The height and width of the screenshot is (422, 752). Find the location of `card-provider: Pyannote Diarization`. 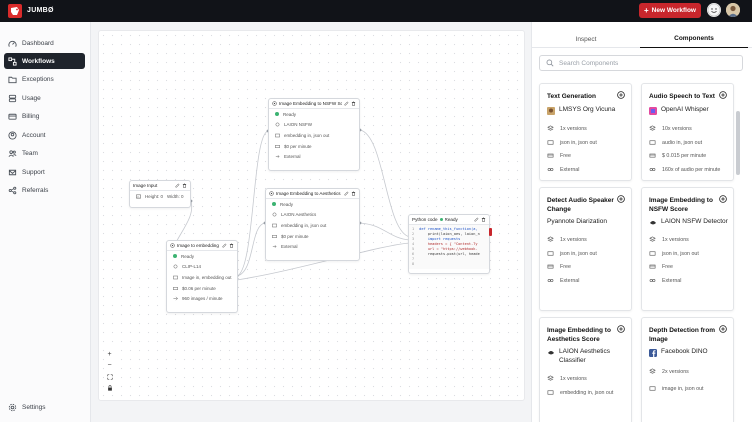

card-provider: Pyannote Diarization is located at coordinates (589, 222).